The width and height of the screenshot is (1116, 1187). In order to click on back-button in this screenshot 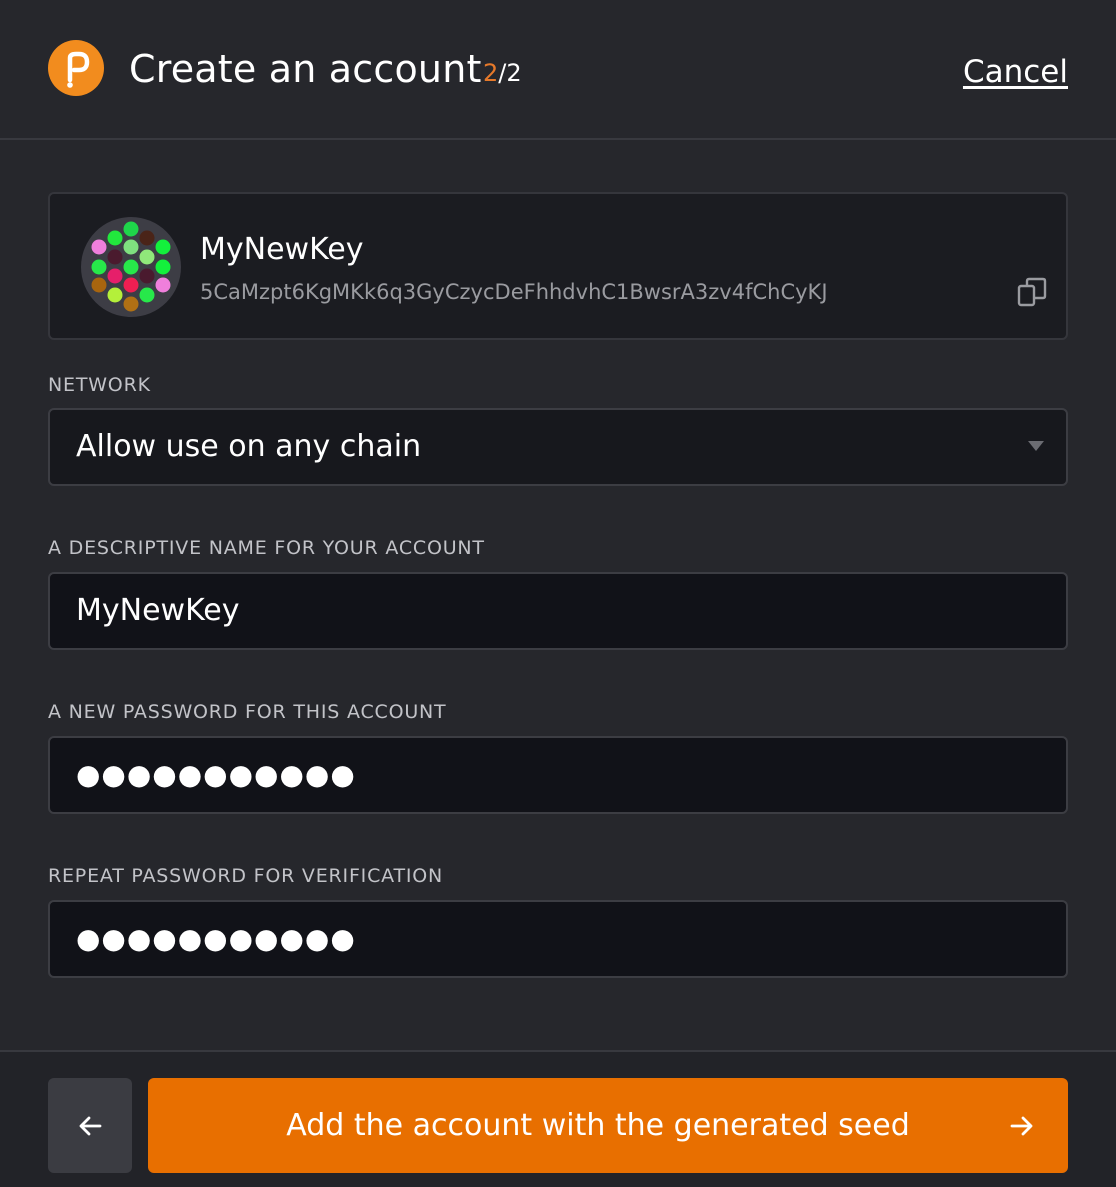, I will do `click(90, 1125)`.